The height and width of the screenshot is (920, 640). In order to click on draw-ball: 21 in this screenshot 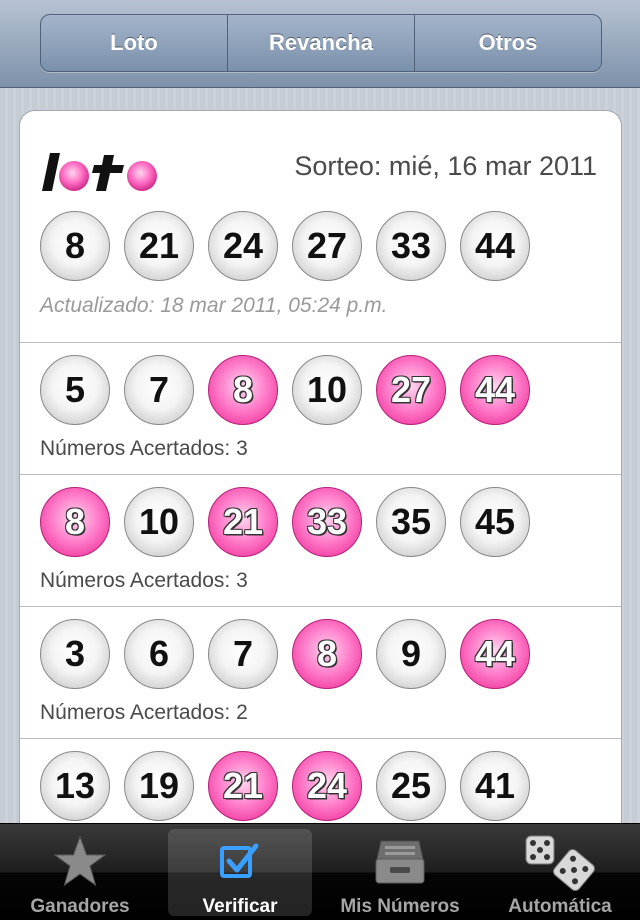, I will do `click(159, 246)`.